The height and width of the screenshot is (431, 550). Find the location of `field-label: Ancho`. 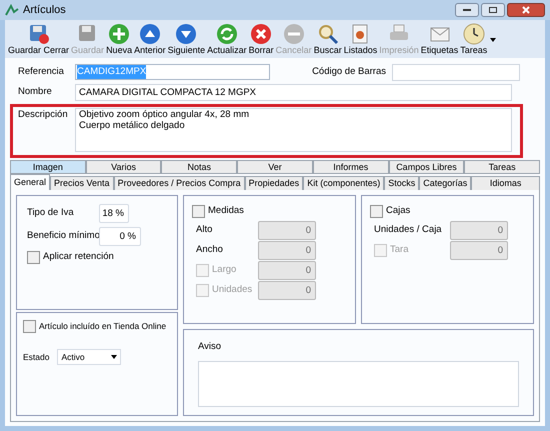

field-label: Ancho is located at coordinates (209, 250).